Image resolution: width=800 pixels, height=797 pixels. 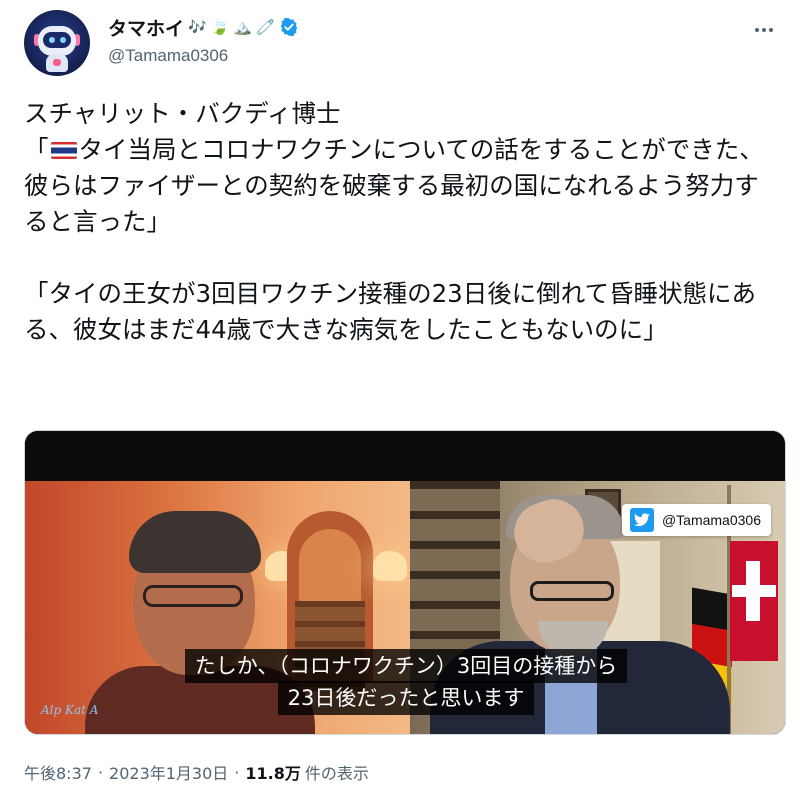 I want to click on badge-handle: @Tamama0306, so click(x=711, y=520).